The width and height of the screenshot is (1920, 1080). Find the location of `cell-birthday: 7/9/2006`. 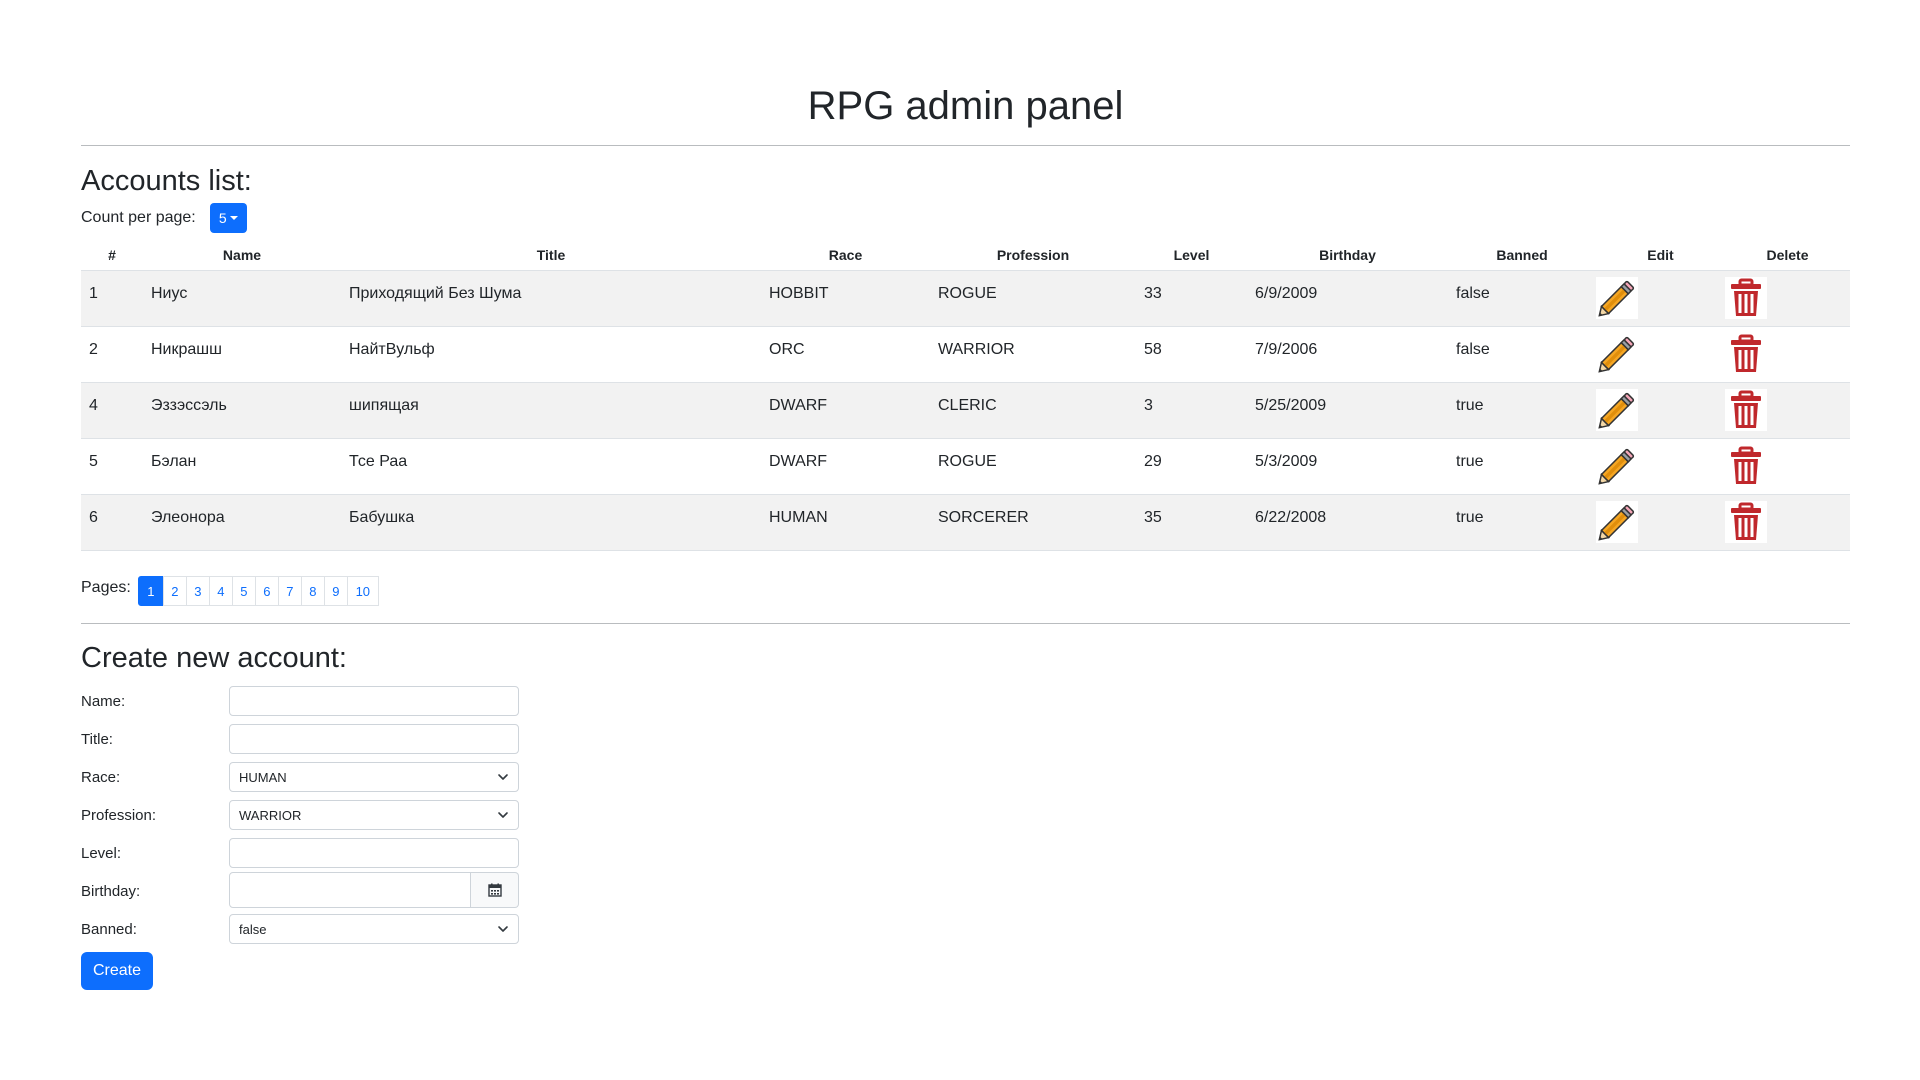

cell-birthday: 7/9/2006 is located at coordinates (1347, 354).